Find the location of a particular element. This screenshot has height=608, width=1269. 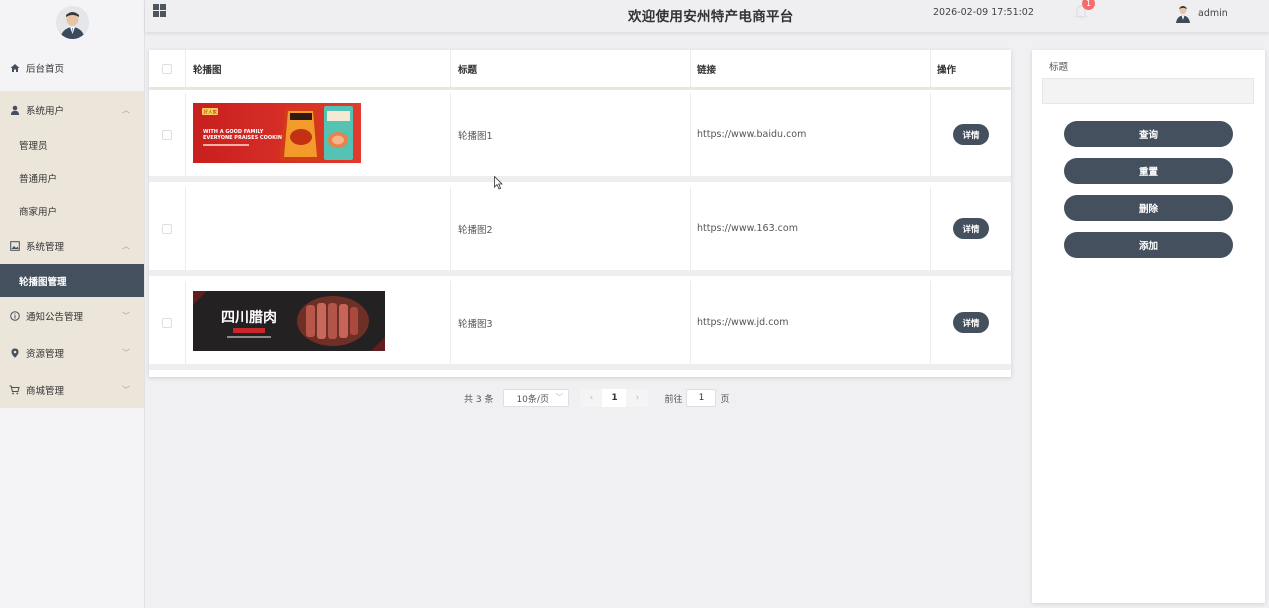

table-header: 轮播图 标题 链接 操作 is located at coordinates (580, 70).